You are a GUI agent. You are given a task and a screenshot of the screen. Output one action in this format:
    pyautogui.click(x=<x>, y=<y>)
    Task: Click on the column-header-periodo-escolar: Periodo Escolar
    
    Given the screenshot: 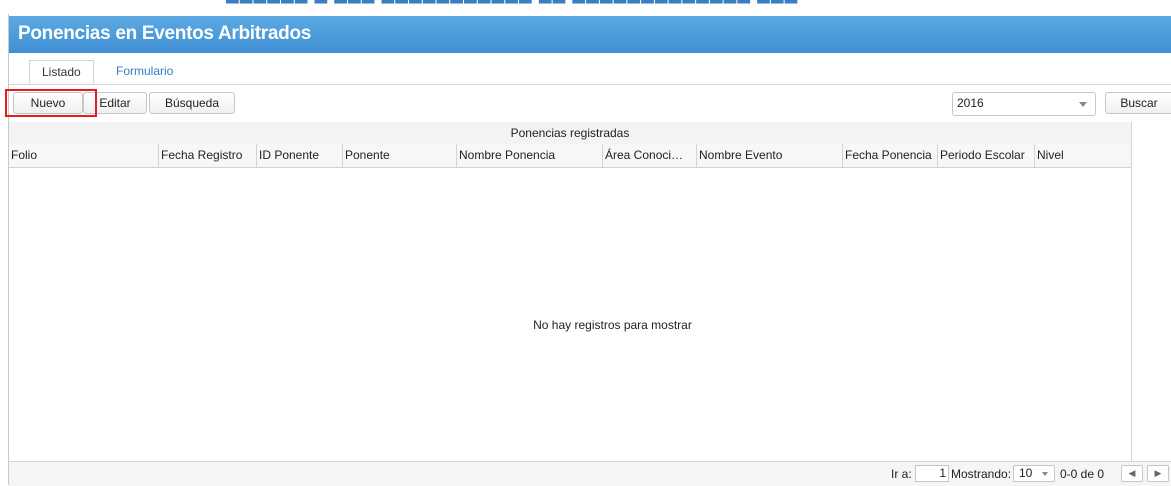 What is the action you would take?
    pyautogui.click(x=986, y=155)
    